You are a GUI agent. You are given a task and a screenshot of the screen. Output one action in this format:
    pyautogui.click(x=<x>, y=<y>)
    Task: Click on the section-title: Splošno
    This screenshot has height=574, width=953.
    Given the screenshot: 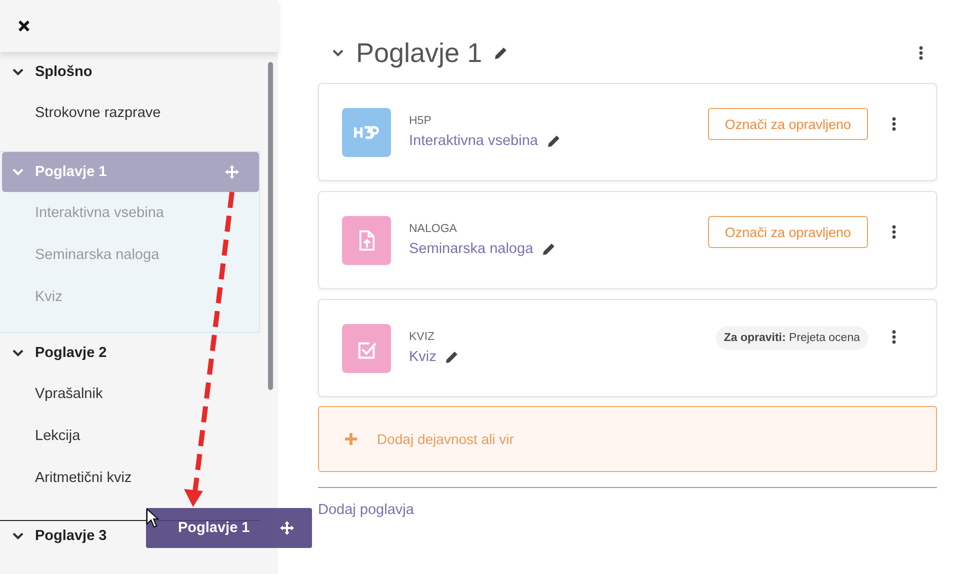 What is the action you would take?
    pyautogui.click(x=63, y=72)
    